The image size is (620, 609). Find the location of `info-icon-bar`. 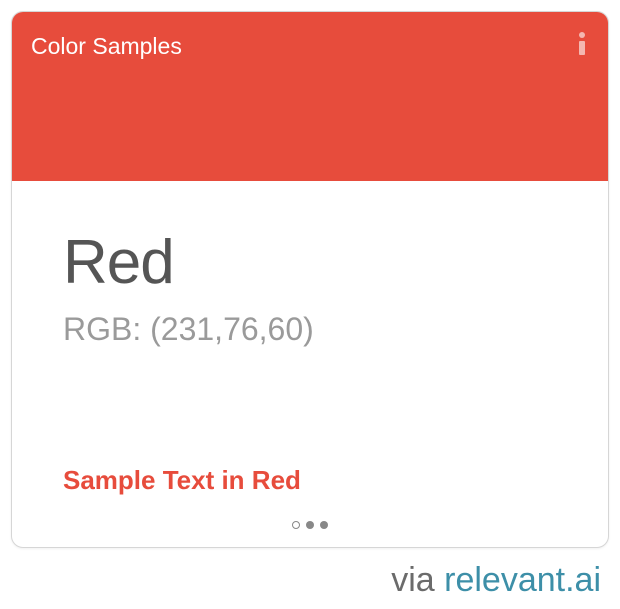

info-icon-bar is located at coordinates (582, 48).